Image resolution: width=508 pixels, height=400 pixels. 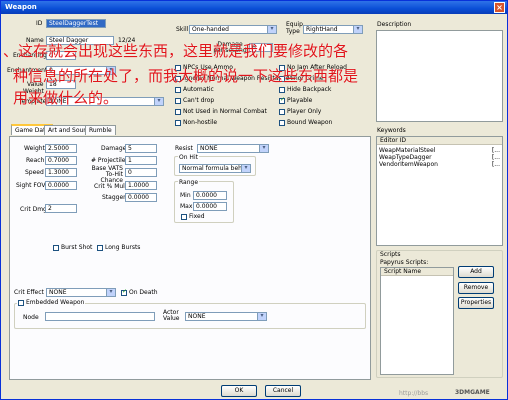 I want to click on long-bursts-checkbox: Long Bursts, so click(x=118, y=248).